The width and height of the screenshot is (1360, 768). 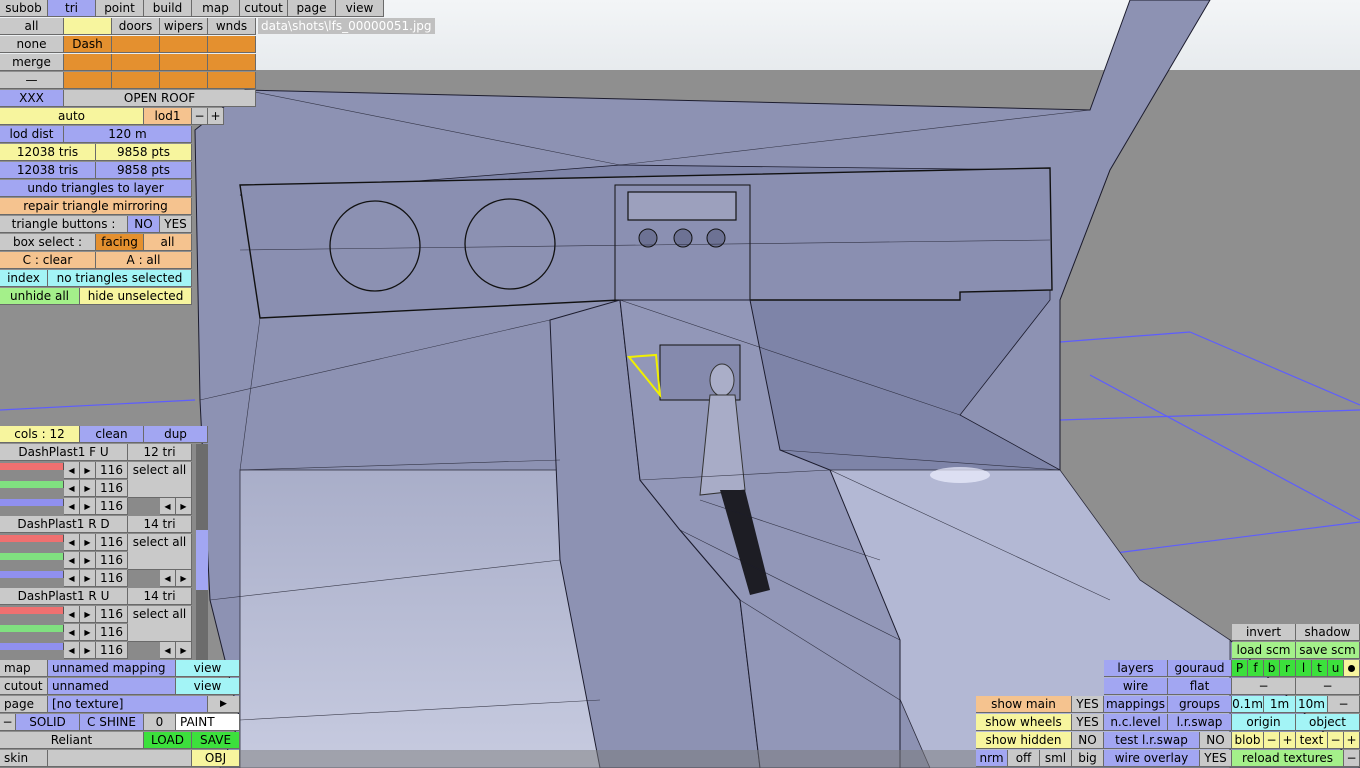 I want to click on layer-r-button: r, so click(x=1288, y=668).